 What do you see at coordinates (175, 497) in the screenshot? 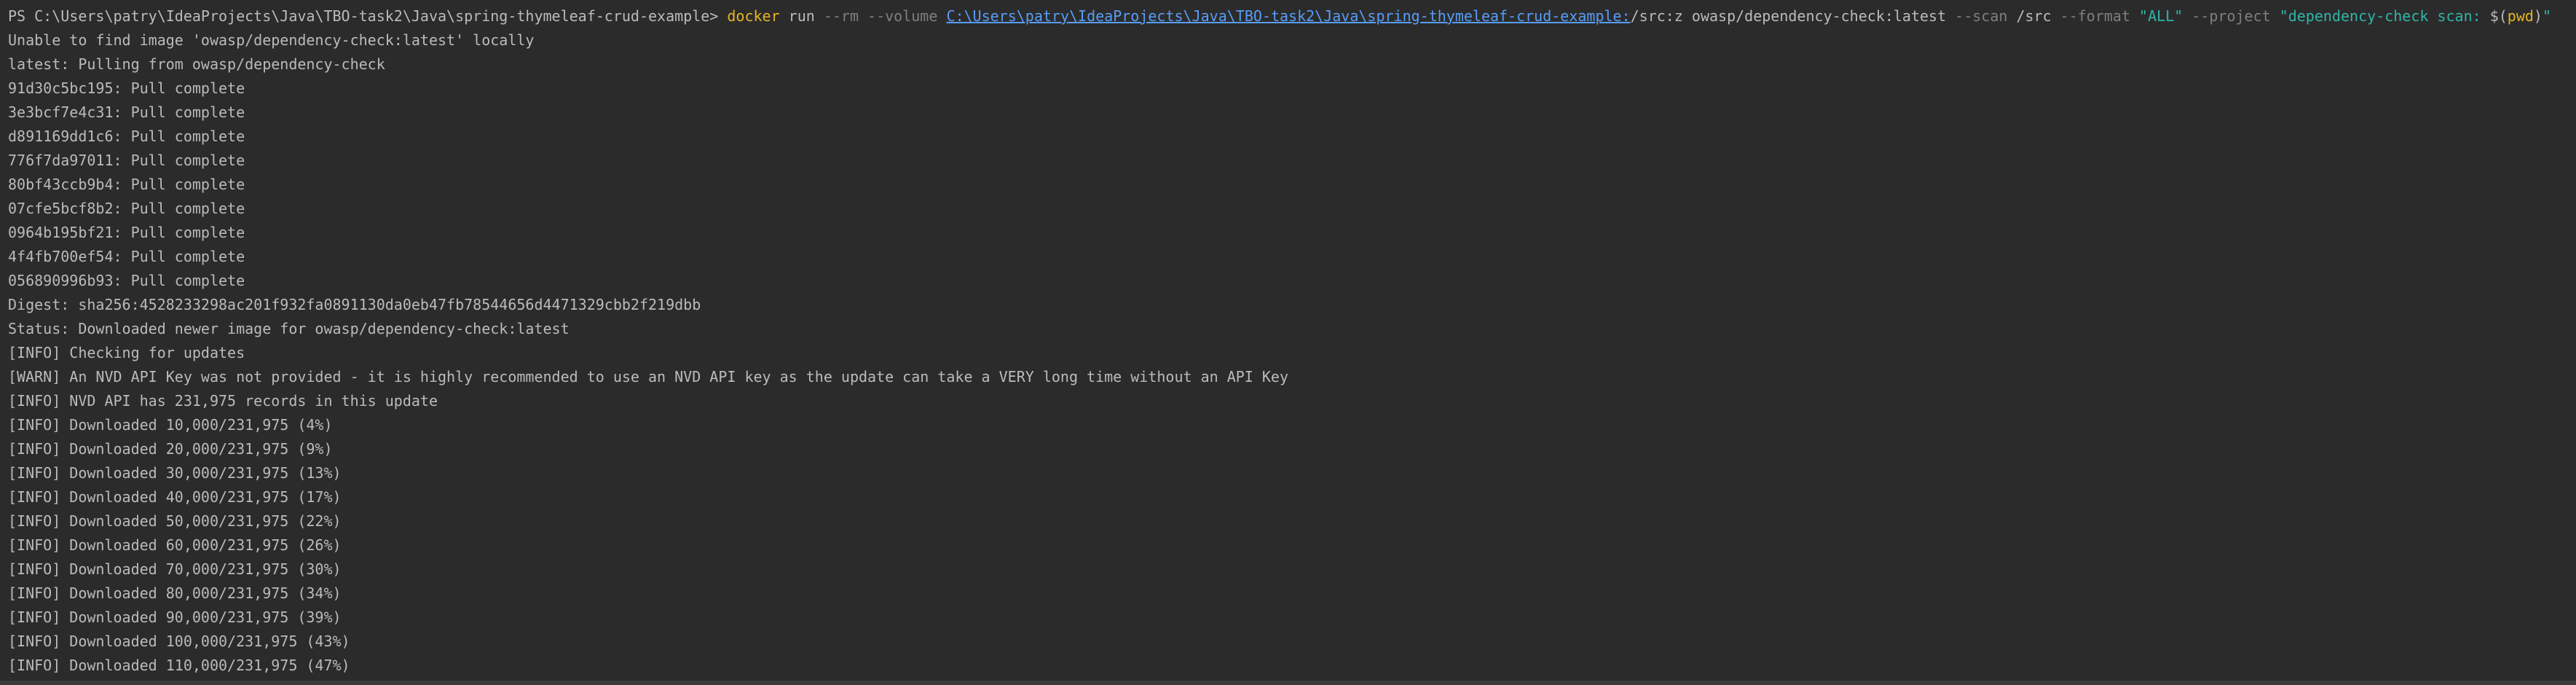
I see `output-line: [INFO] Downloaded 40,000/231,975 (17%)` at bounding box center [175, 497].